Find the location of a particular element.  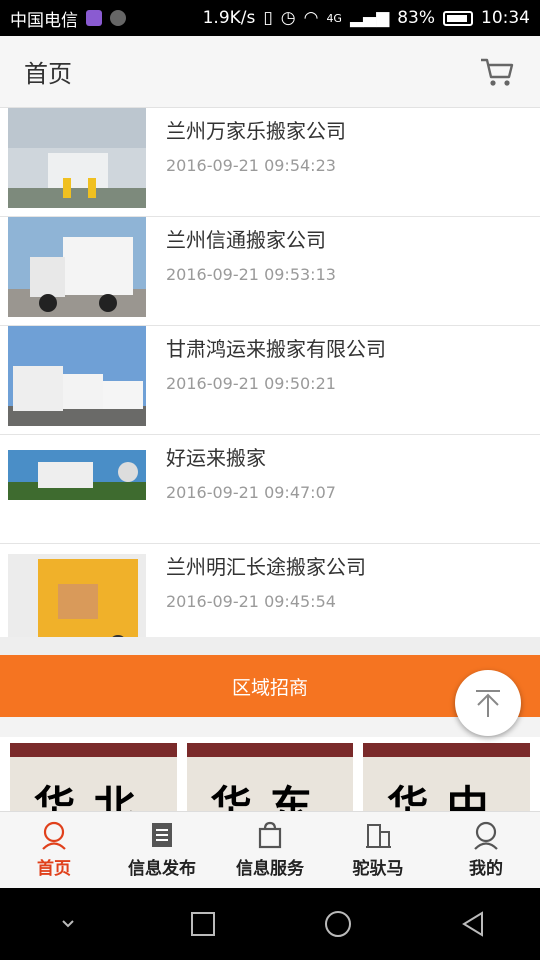

item-date: 2016-09-21 09:47:07 is located at coordinates (251, 492).